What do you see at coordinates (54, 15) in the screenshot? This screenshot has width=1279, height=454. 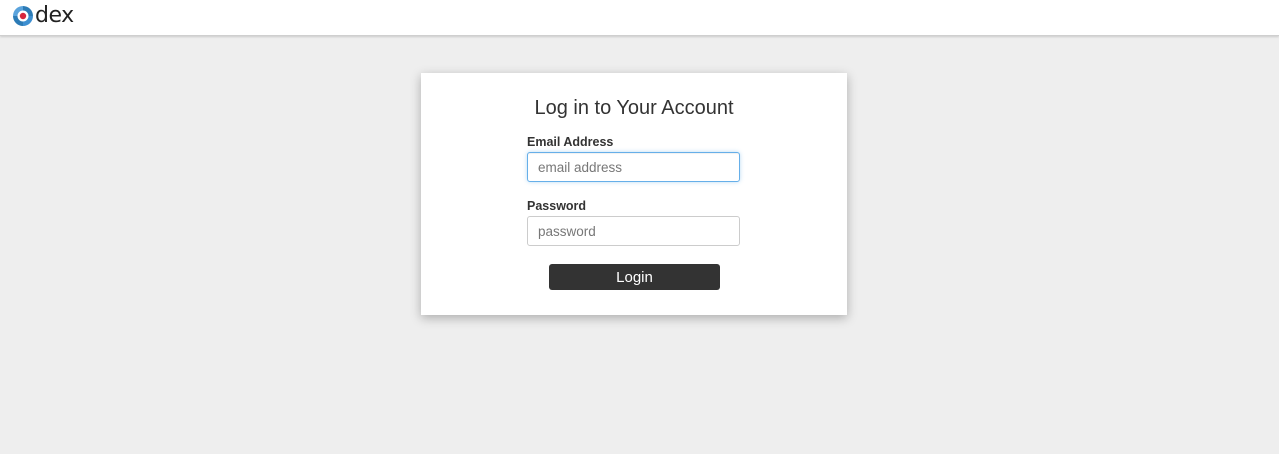 I see `logo-text: dex` at bounding box center [54, 15].